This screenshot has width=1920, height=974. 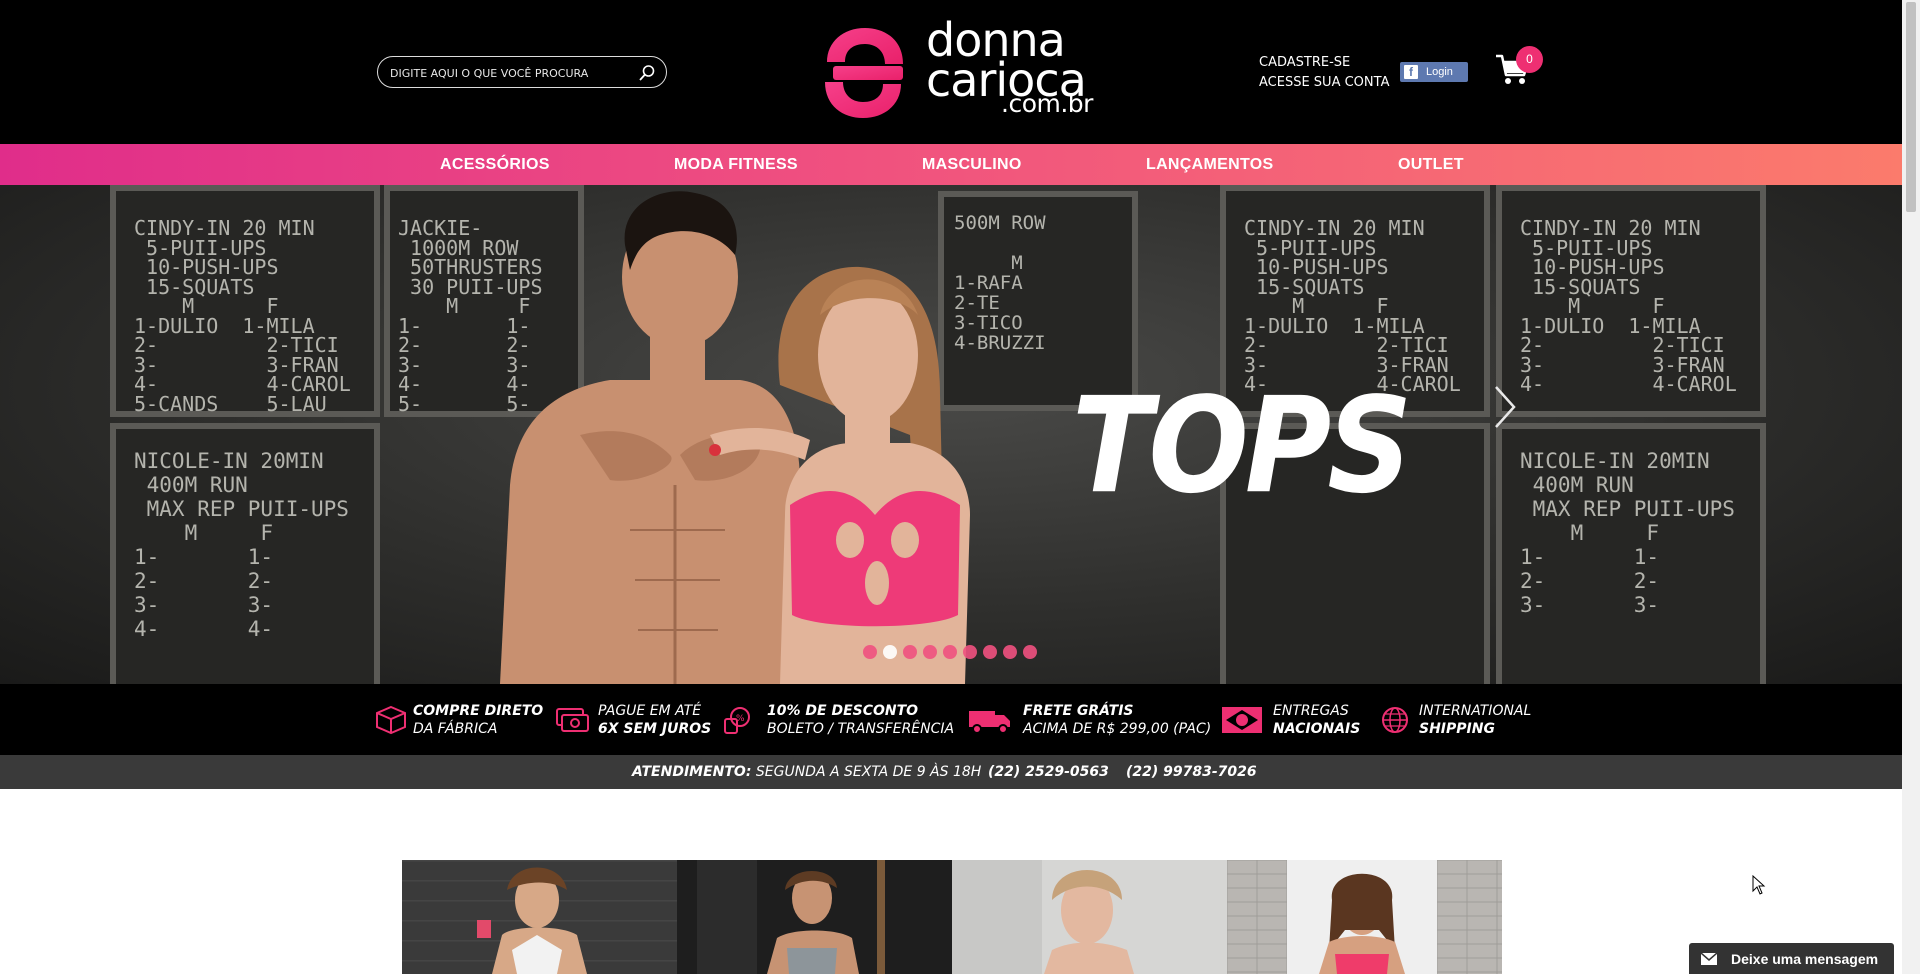 I want to click on discount-icon: %, so click(x=737, y=720).